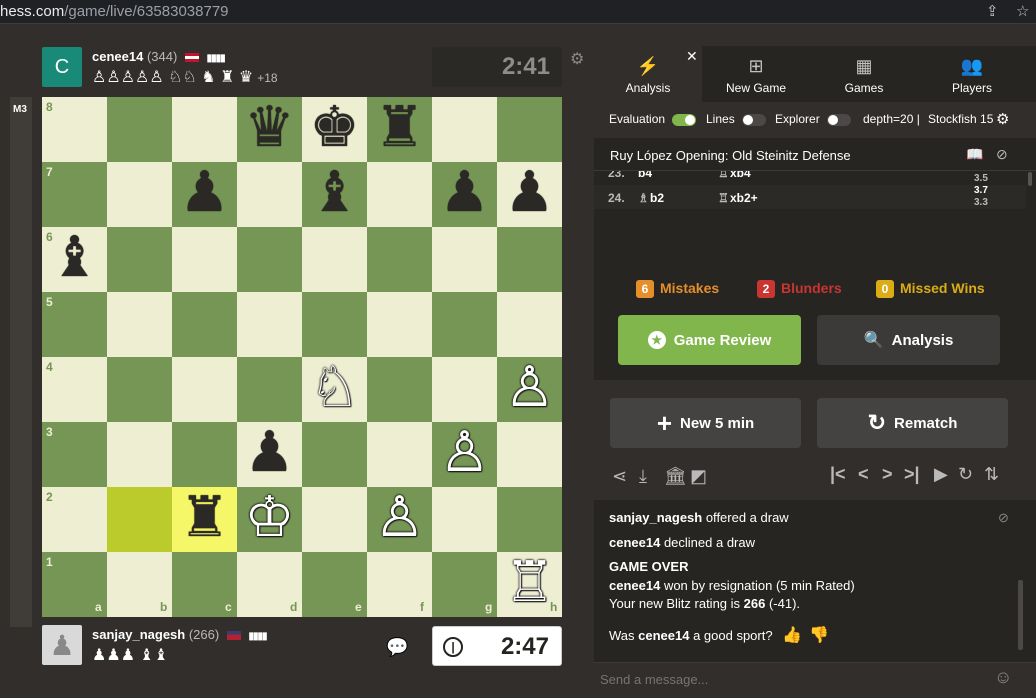 The height and width of the screenshot is (698, 1036). Describe the element at coordinates (139, 519) in the screenshot. I see `square-b2` at that location.